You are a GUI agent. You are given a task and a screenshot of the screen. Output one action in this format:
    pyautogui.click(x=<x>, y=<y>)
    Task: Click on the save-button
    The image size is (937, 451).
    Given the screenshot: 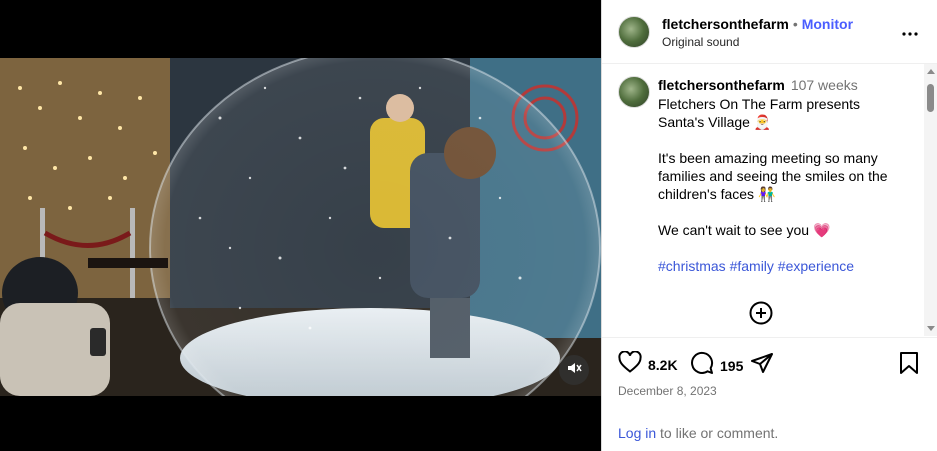 What is the action you would take?
    pyautogui.click(x=909, y=365)
    